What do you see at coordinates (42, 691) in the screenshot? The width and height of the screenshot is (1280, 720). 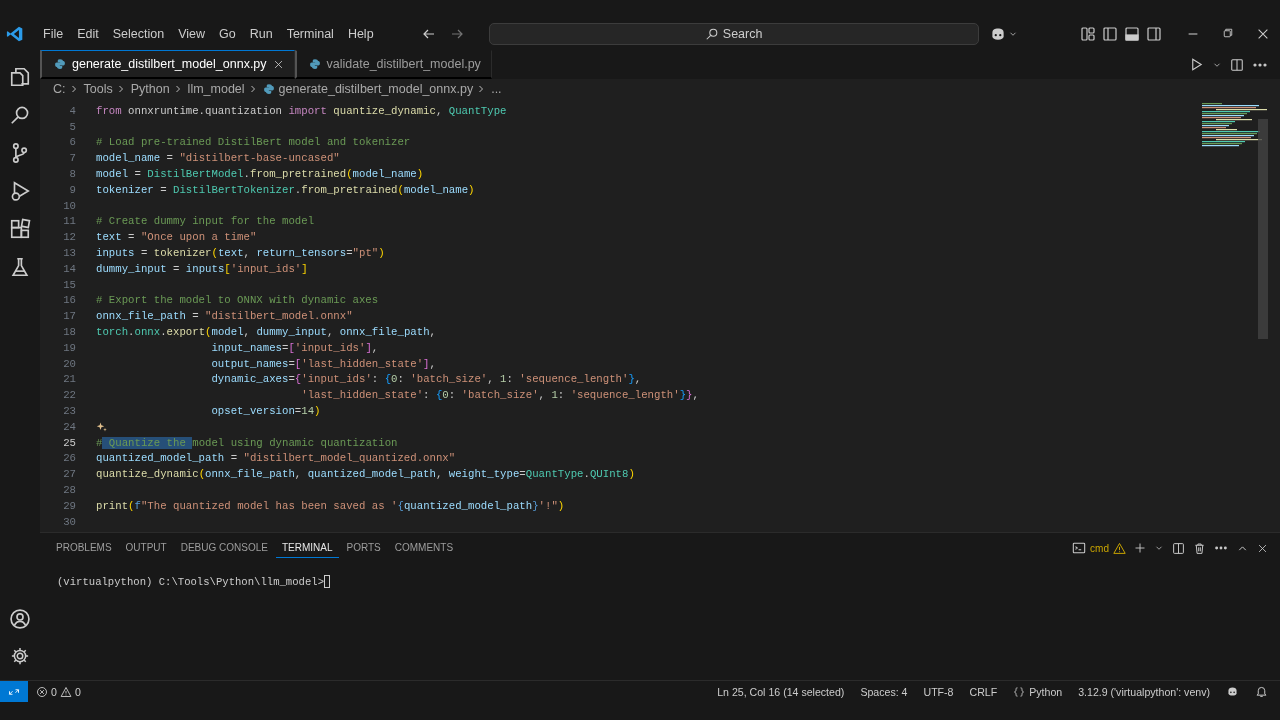 I see `error-icon` at bounding box center [42, 691].